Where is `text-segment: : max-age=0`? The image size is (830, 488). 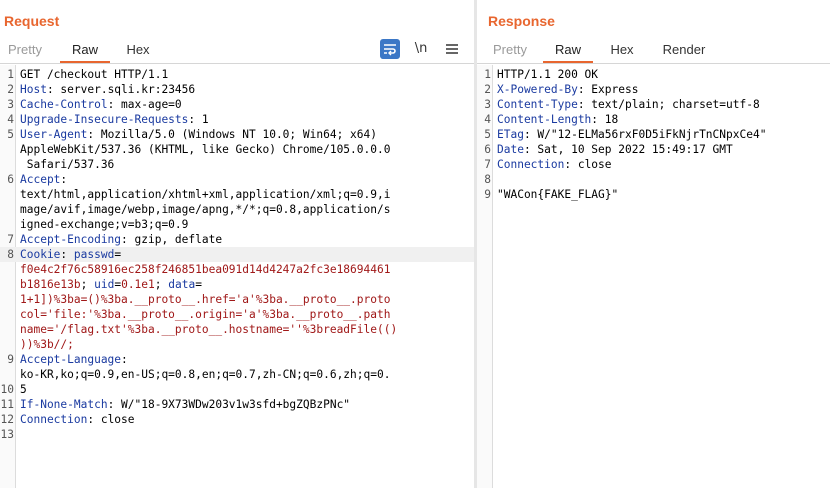 text-segment: : max-age=0 is located at coordinates (144, 104).